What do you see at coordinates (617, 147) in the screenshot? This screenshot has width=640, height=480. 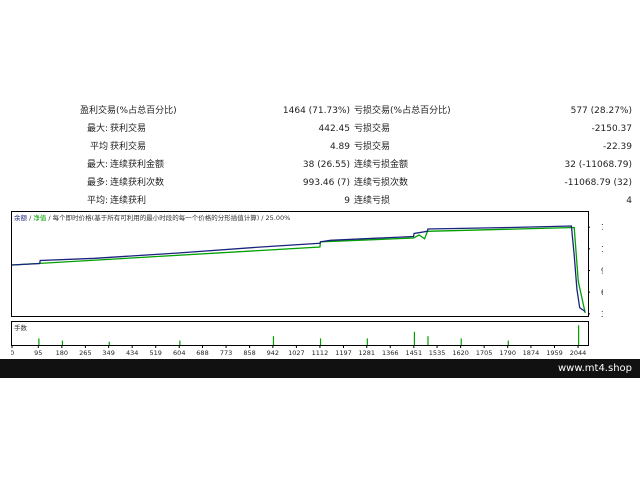 I see `stats-value: -22.39` at bounding box center [617, 147].